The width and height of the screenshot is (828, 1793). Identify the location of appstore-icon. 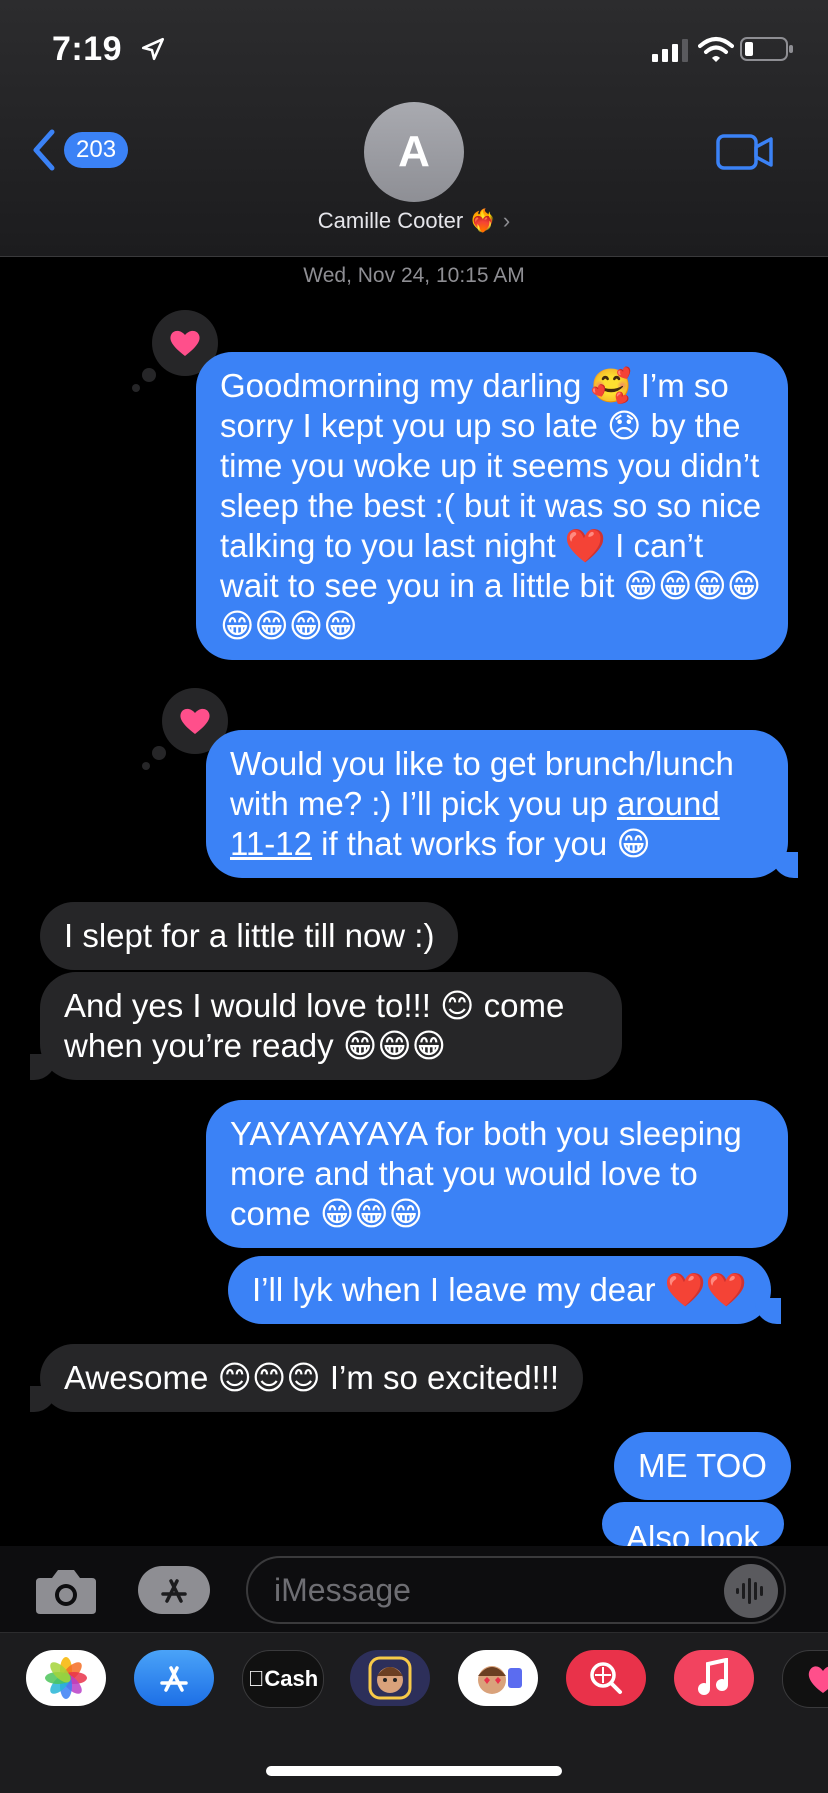
(174, 1679).